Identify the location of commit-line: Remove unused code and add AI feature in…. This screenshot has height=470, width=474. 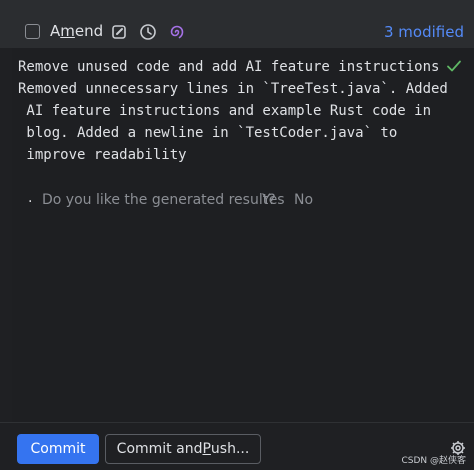
(229, 67).